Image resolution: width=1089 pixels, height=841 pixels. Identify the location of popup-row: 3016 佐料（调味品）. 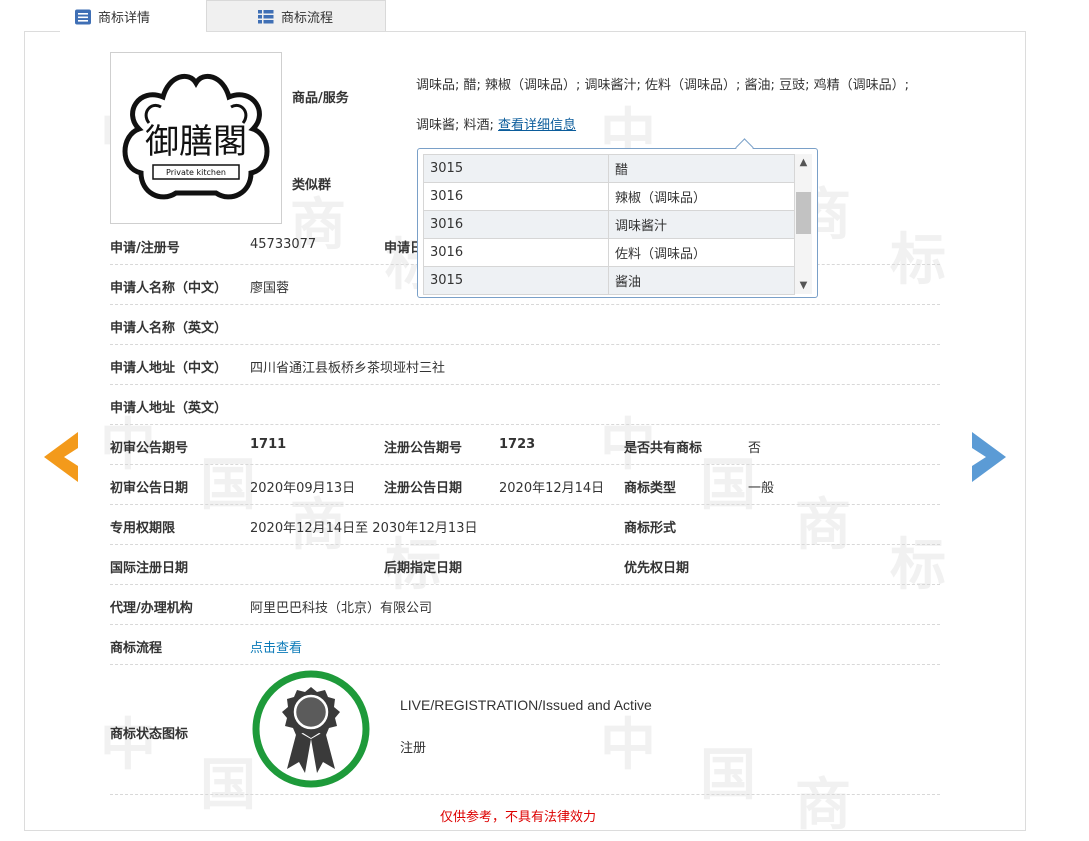
(609, 252).